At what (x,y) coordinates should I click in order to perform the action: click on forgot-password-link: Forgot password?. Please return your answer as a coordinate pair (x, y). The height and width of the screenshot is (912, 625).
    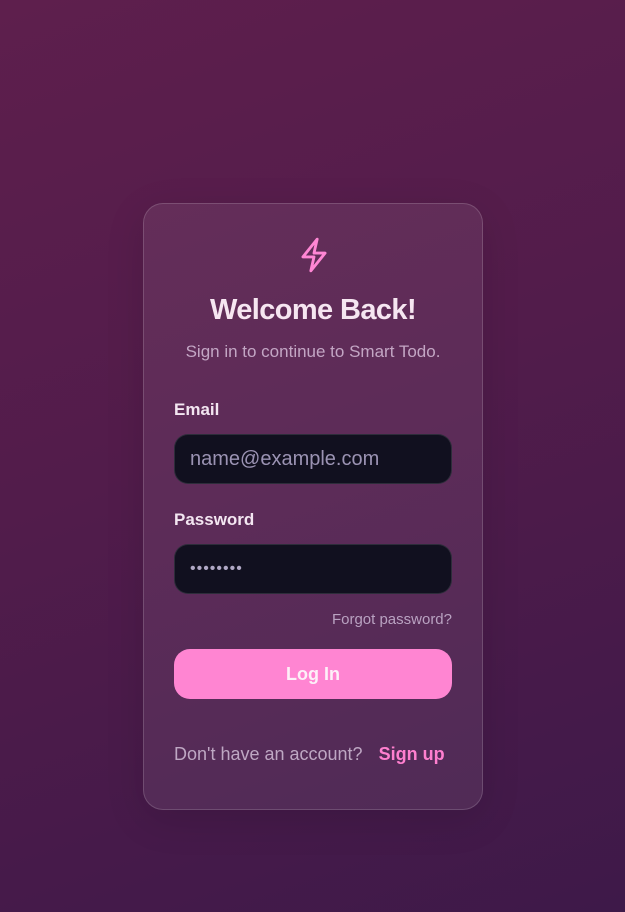
    Looking at the image, I should click on (392, 619).